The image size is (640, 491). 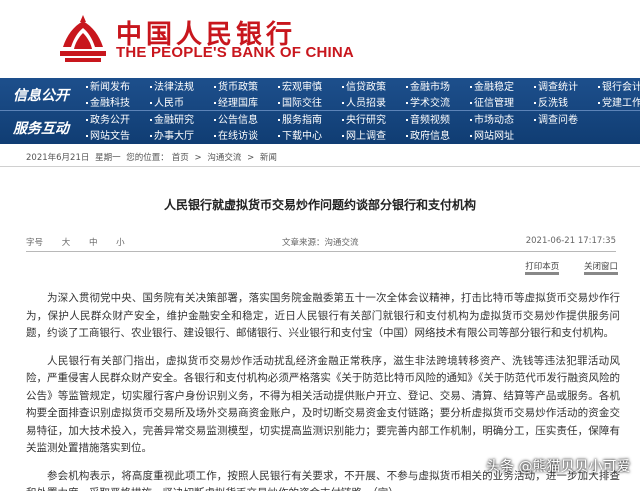 I want to click on site-name-en: THE PEOPLE'S BANK OF CHINA, so click(x=235, y=52).